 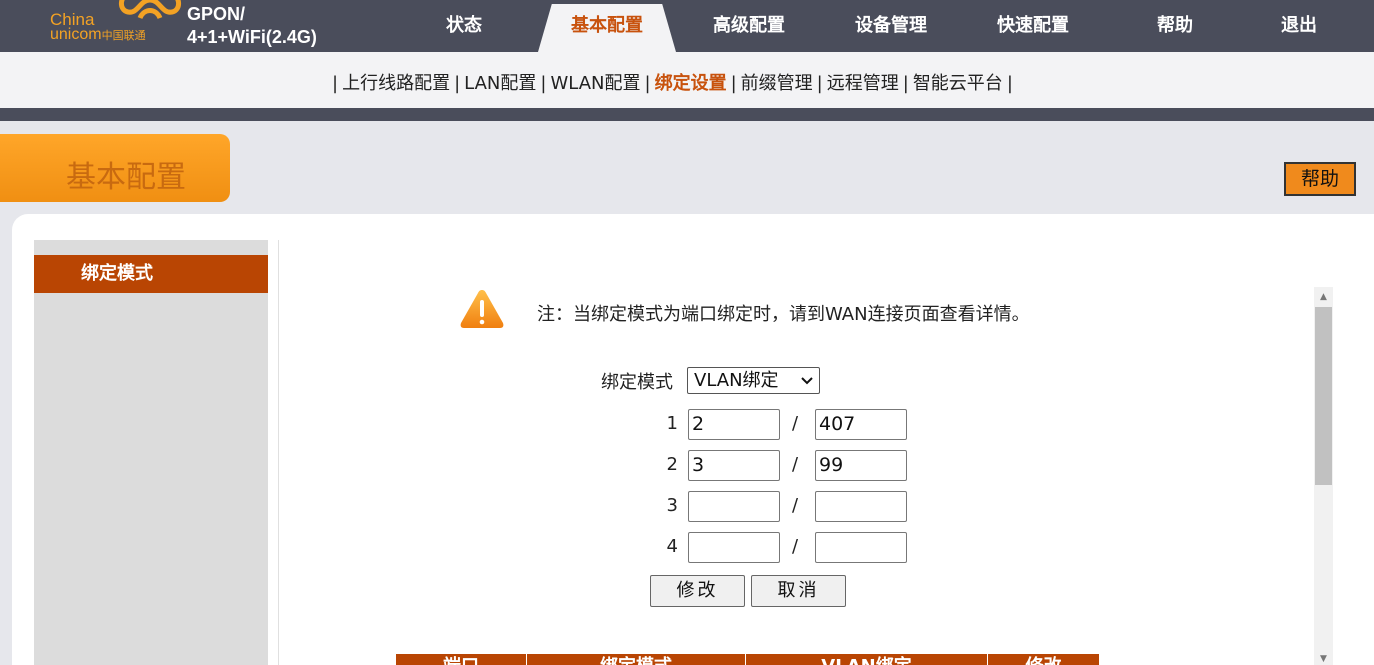 What do you see at coordinates (126, 177) in the screenshot?
I see `page-title: 基本配置` at bounding box center [126, 177].